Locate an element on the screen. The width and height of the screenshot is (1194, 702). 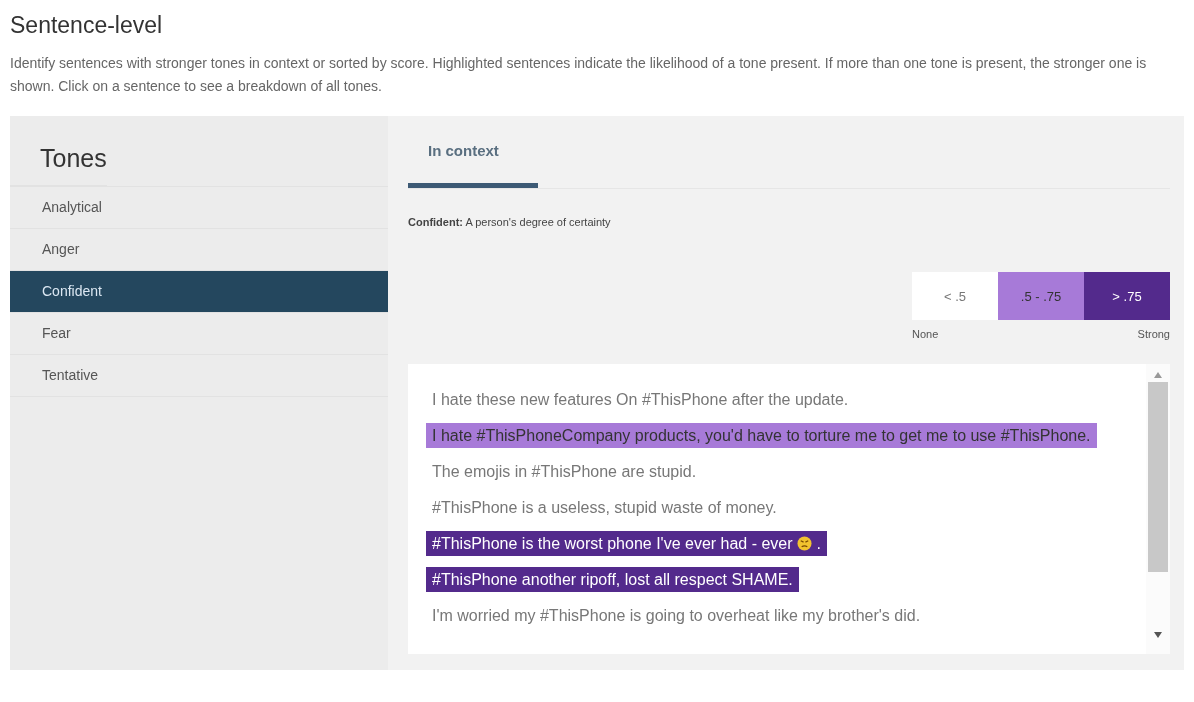
legend-label: Strong is located at coordinates (1153, 334).